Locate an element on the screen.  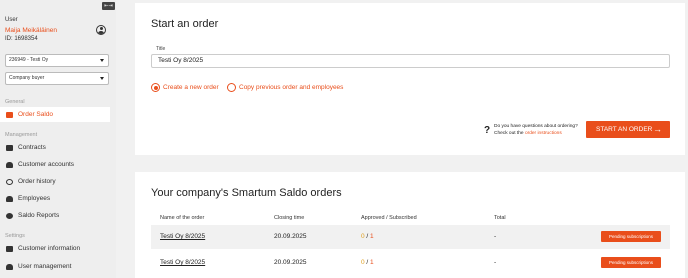
start-order-heading: Start an order is located at coordinates (185, 24).